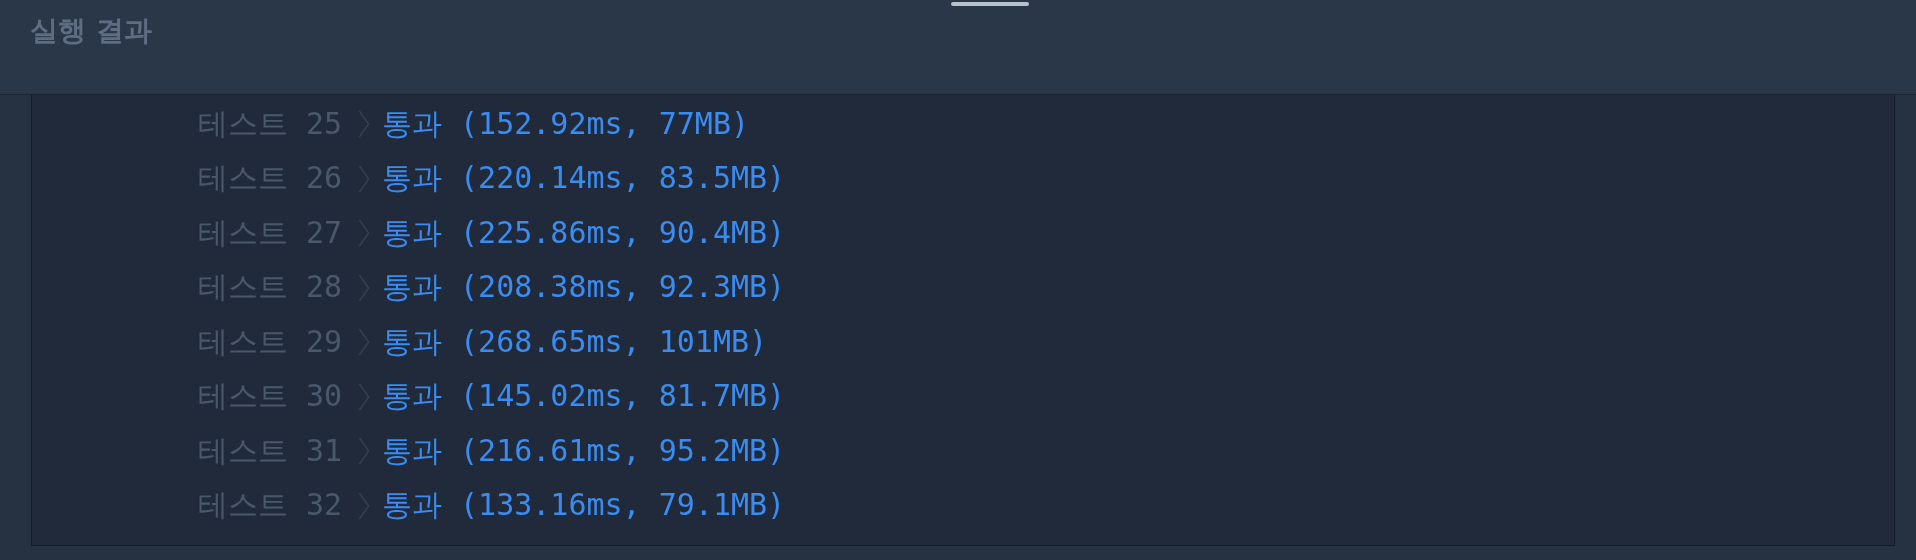  What do you see at coordinates (584, 450) in the screenshot?
I see `test-result: 통과 (216.61ms, 95.2MB)` at bounding box center [584, 450].